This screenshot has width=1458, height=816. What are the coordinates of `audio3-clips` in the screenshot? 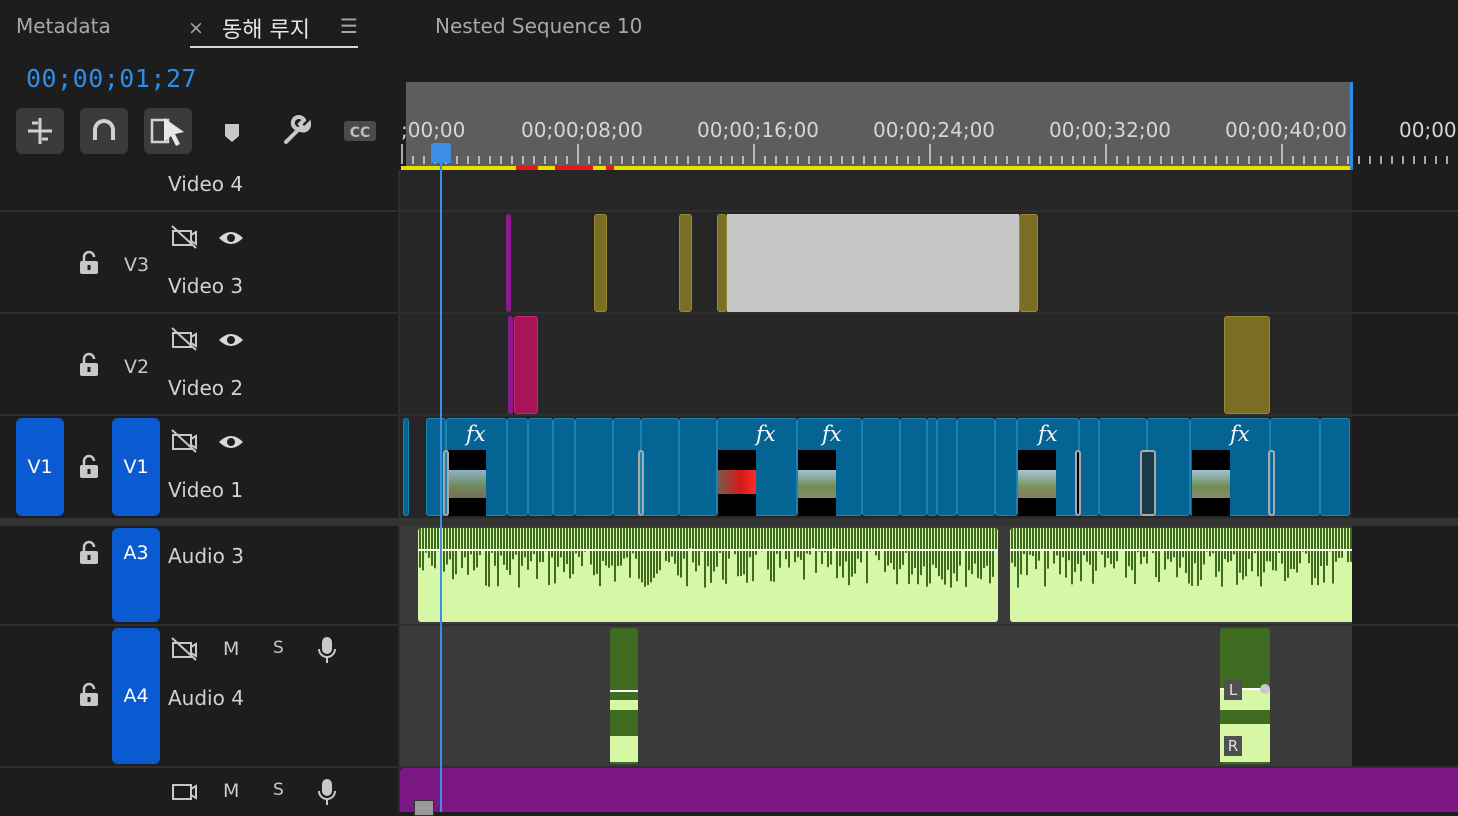 It's located at (876, 576).